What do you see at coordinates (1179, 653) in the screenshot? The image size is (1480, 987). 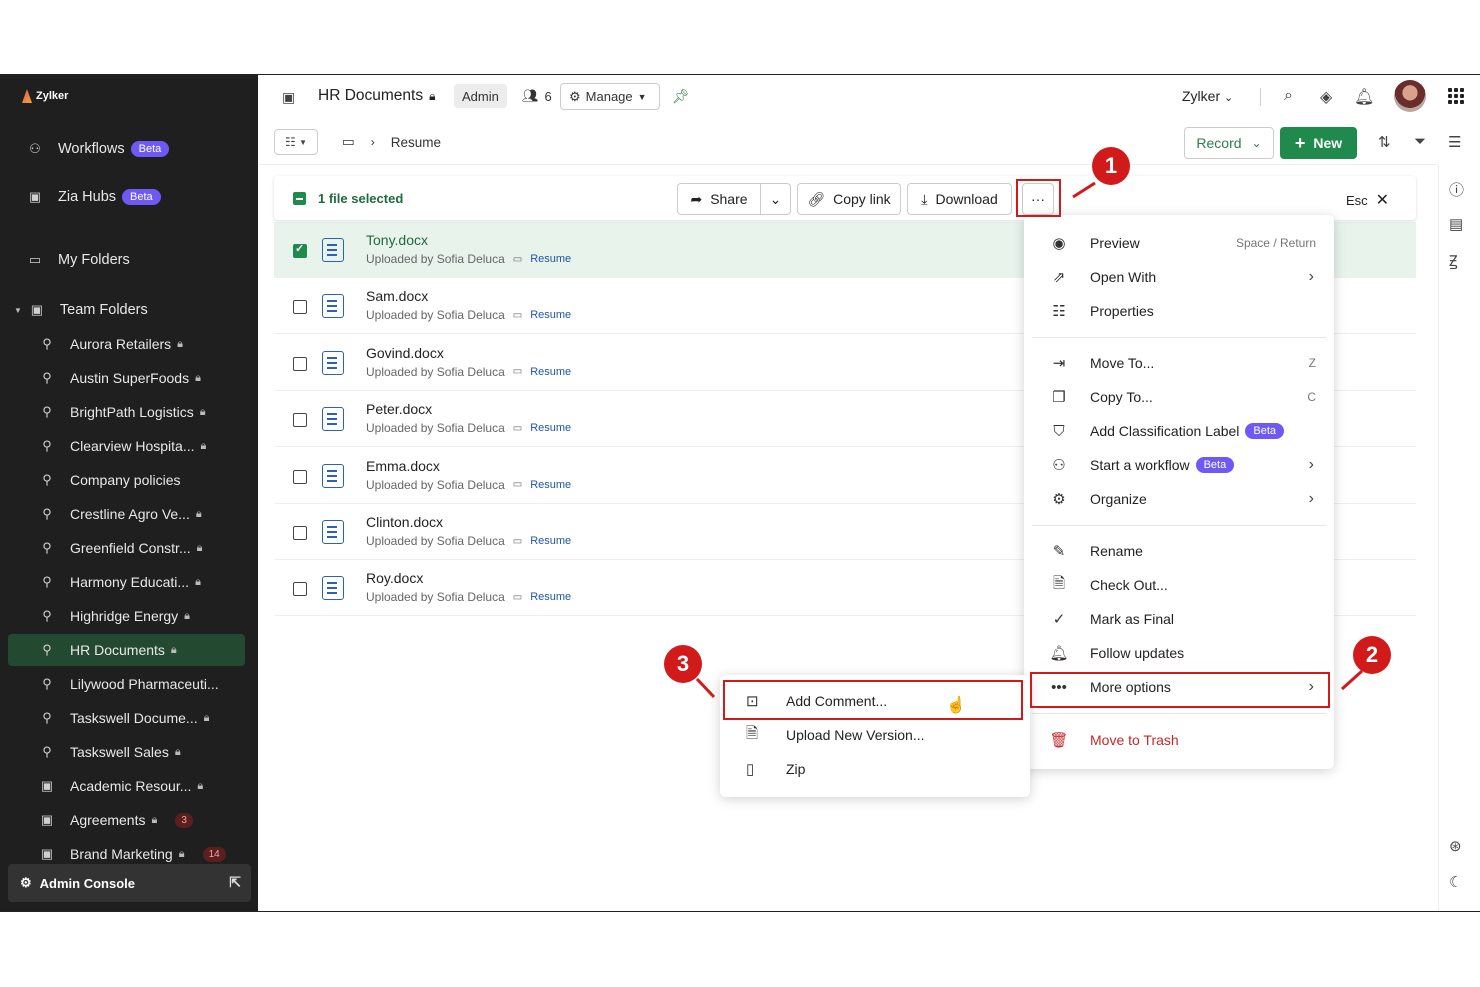 I see `menu-item-follow: 🔔︎ Follow updates` at bounding box center [1179, 653].